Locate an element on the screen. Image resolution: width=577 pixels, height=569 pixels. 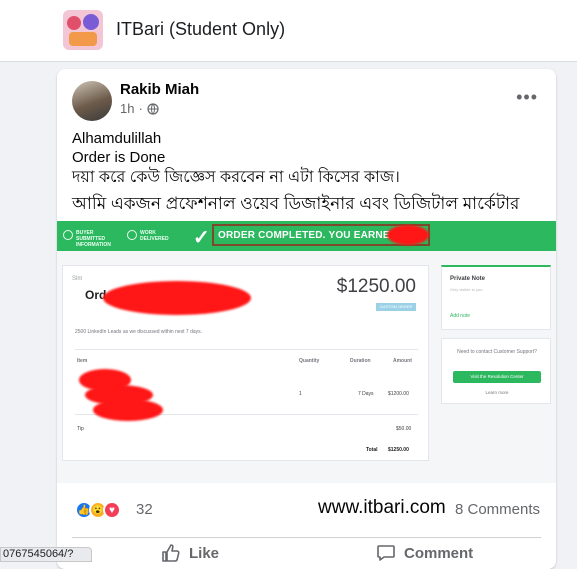
comment-label: Comment is located at coordinates (439, 553).